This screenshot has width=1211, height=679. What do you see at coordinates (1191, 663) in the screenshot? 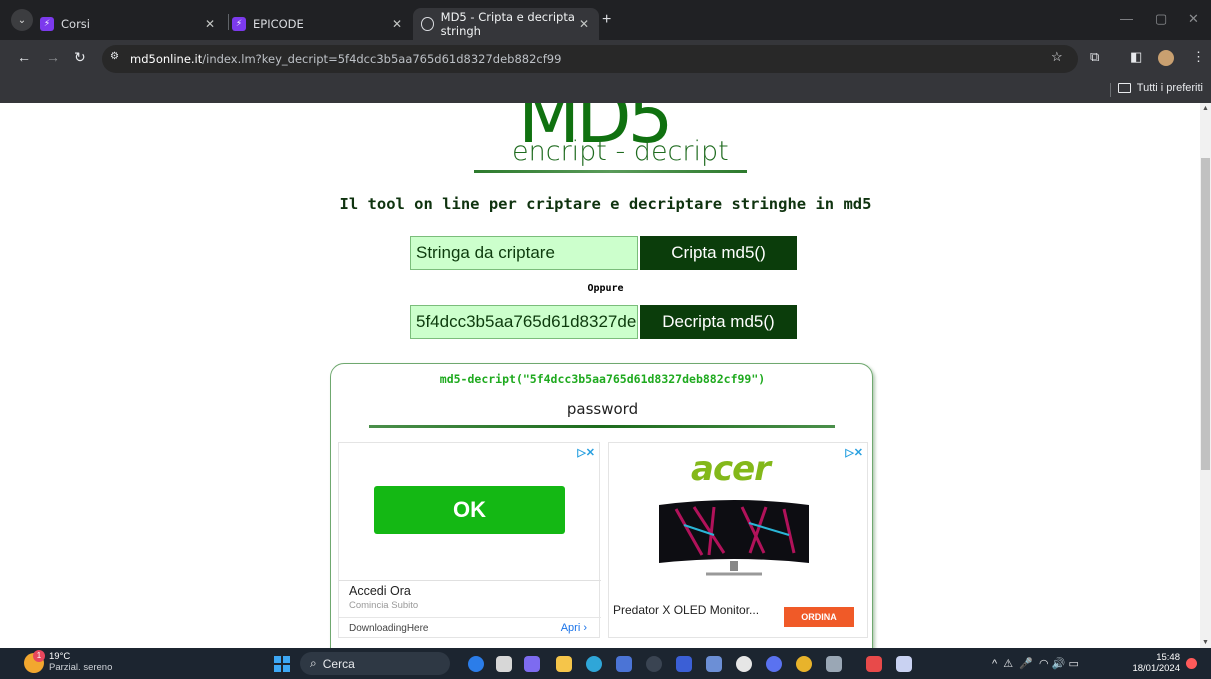
I see `notification-bell-icon` at bounding box center [1191, 663].